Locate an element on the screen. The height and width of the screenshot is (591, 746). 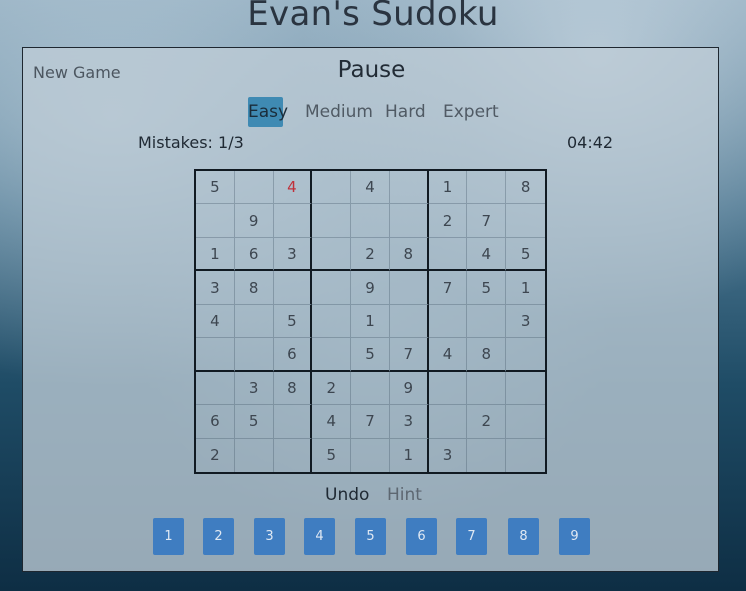
sudoku-cell-r7c8 is located at coordinates (487, 388).